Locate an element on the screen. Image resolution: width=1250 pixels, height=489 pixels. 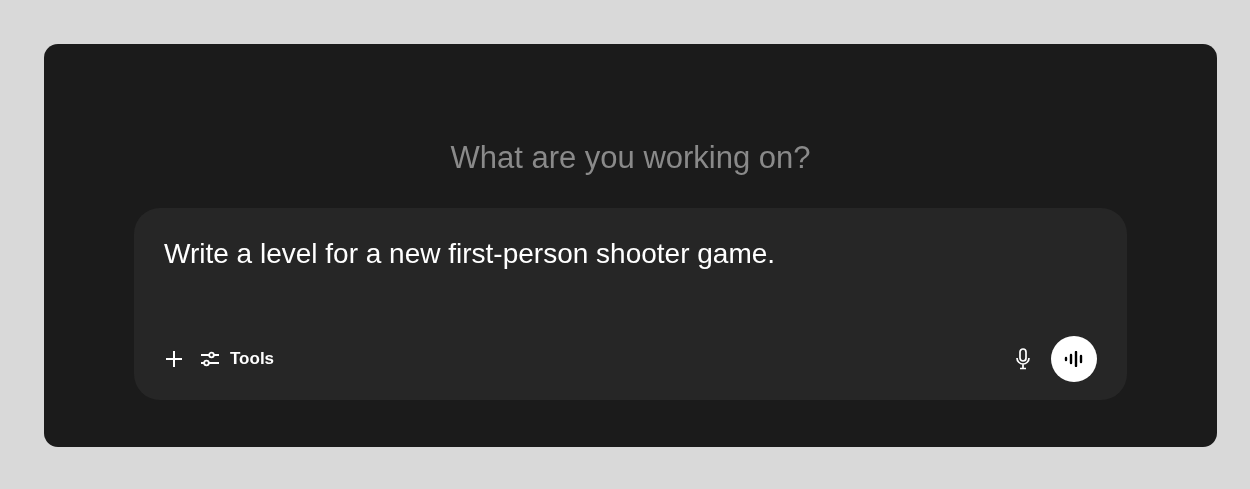
plus-icon is located at coordinates (174, 359).